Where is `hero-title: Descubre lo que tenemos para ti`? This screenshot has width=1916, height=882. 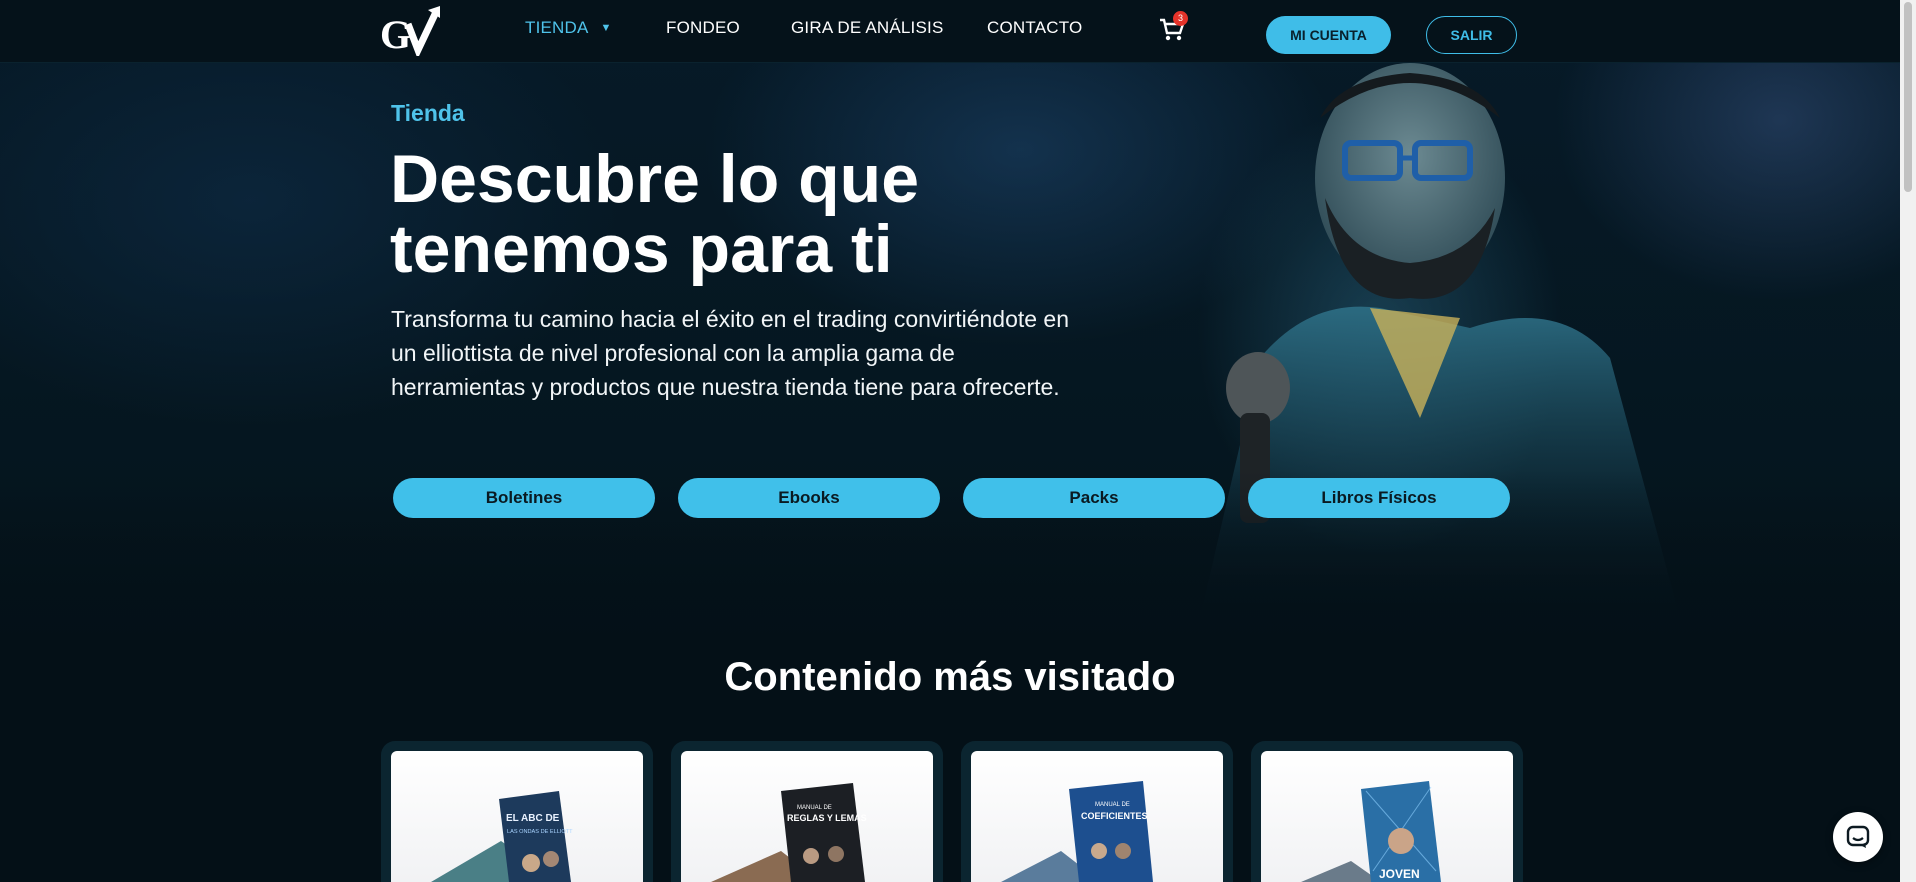
hero-title: Descubre lo que tenemos para ti is located at coordinates (740, 214).